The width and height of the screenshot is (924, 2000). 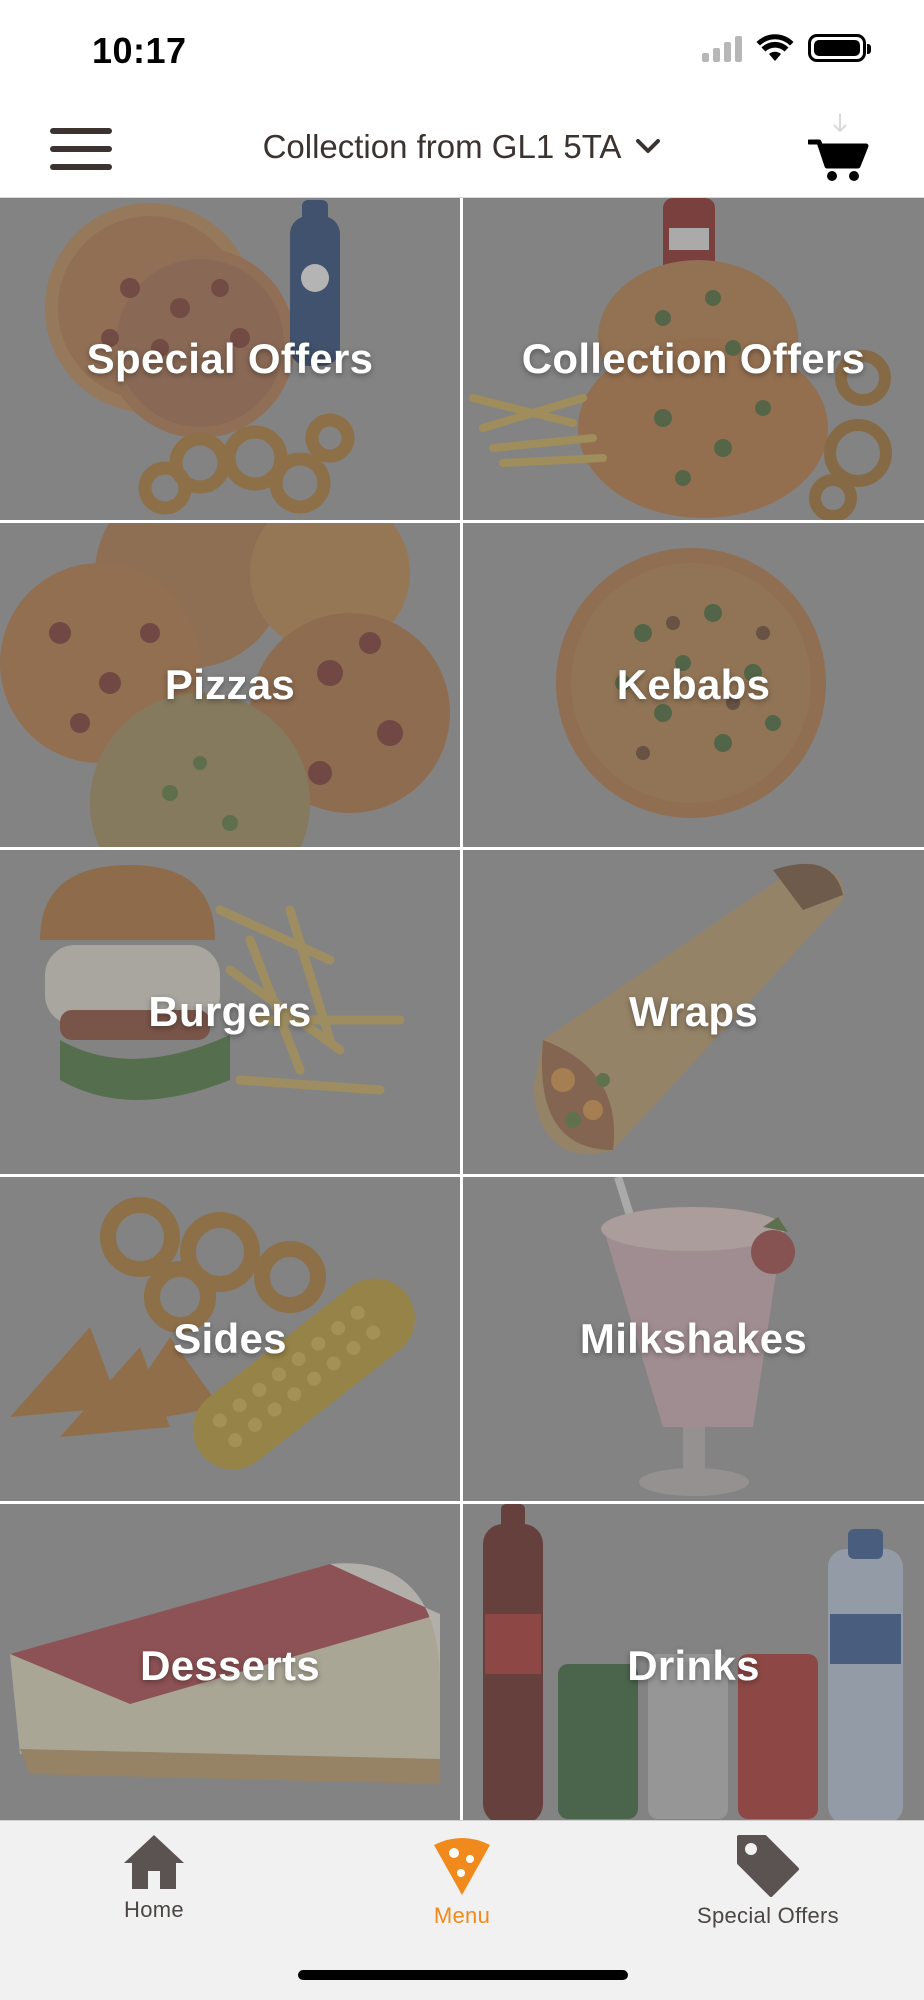 I want to click on category-tile-desserts: Desserts, so click(x=230, y=1666).